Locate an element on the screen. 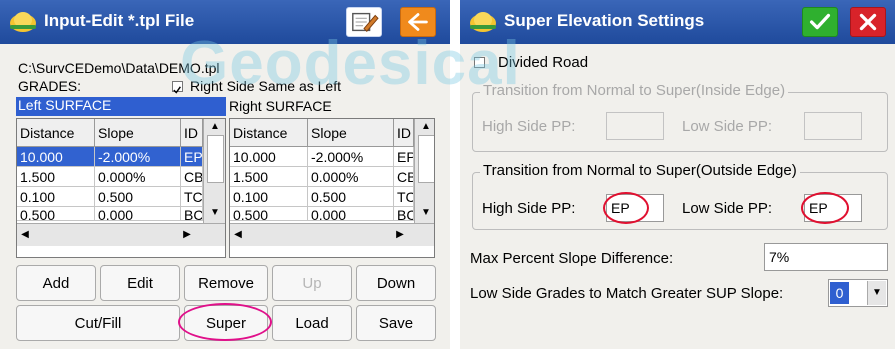  selected-value: 0 is located at coordinates (839, 293).